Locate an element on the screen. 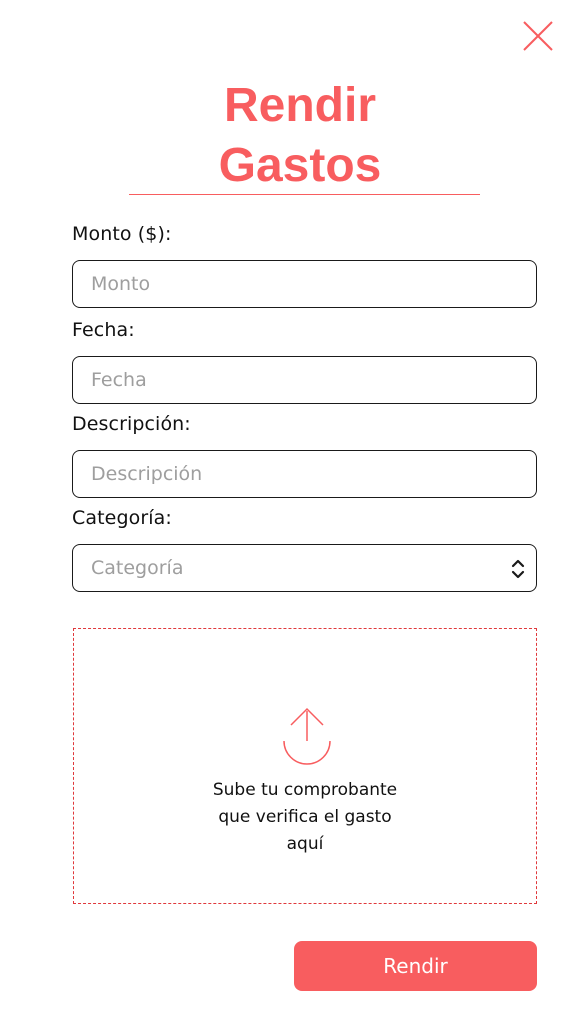 This screenshot has width=575, height=1014. close-icon is located at coordinates (538, 36).